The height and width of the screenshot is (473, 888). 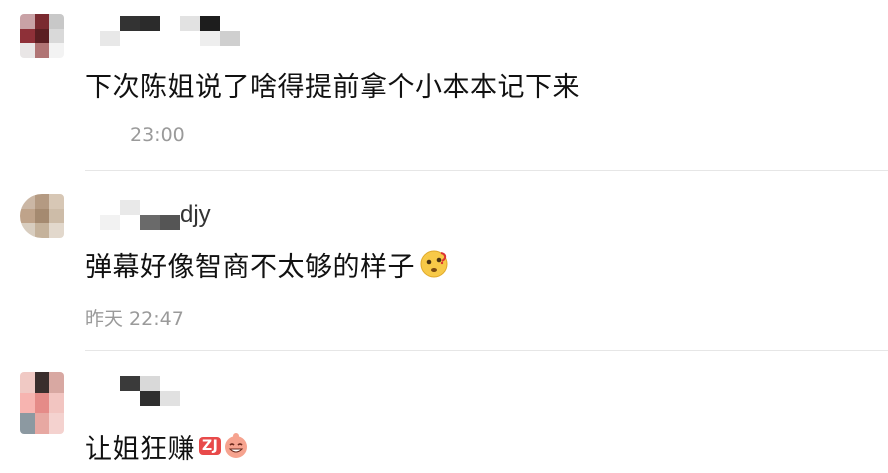 I want to click on comment-text: 弹幕好像智商不太够的样子, so click(x=267, y=264).